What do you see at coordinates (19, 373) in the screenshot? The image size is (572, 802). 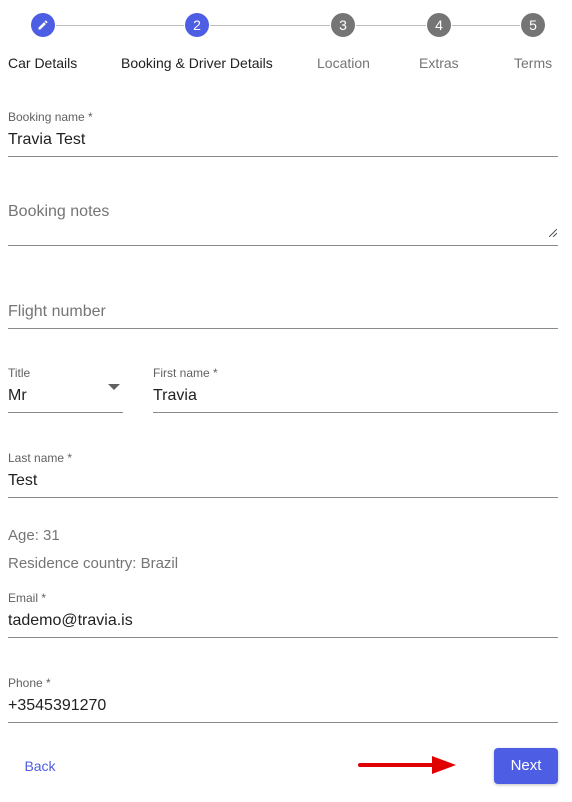 I see `title-label: Title` at bounding box center [19, 373].